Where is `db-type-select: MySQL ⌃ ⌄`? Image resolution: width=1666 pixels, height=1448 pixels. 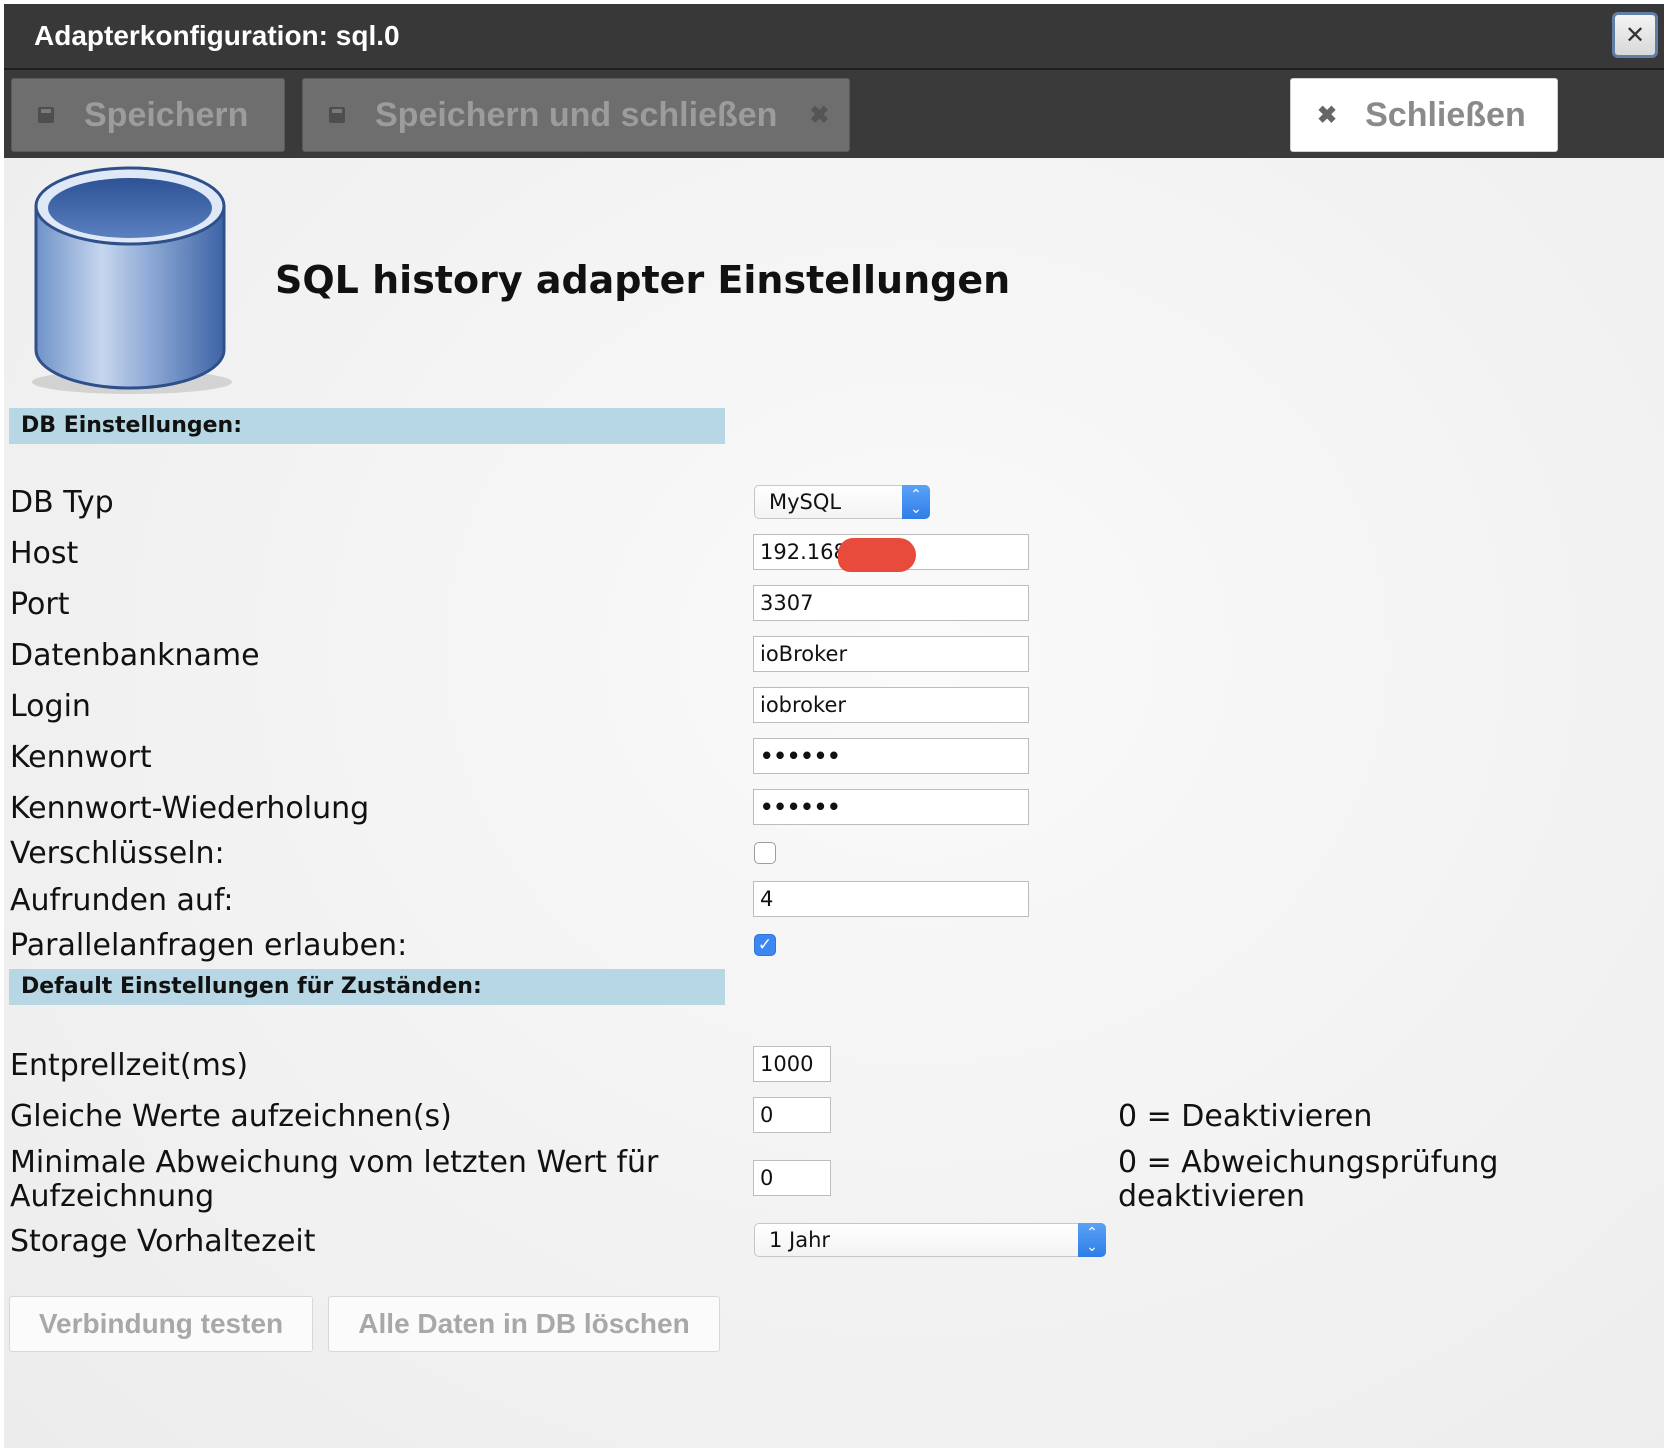
db-type-select: MySQL ⌃ ⌄ is located at coordinates (842, 502).